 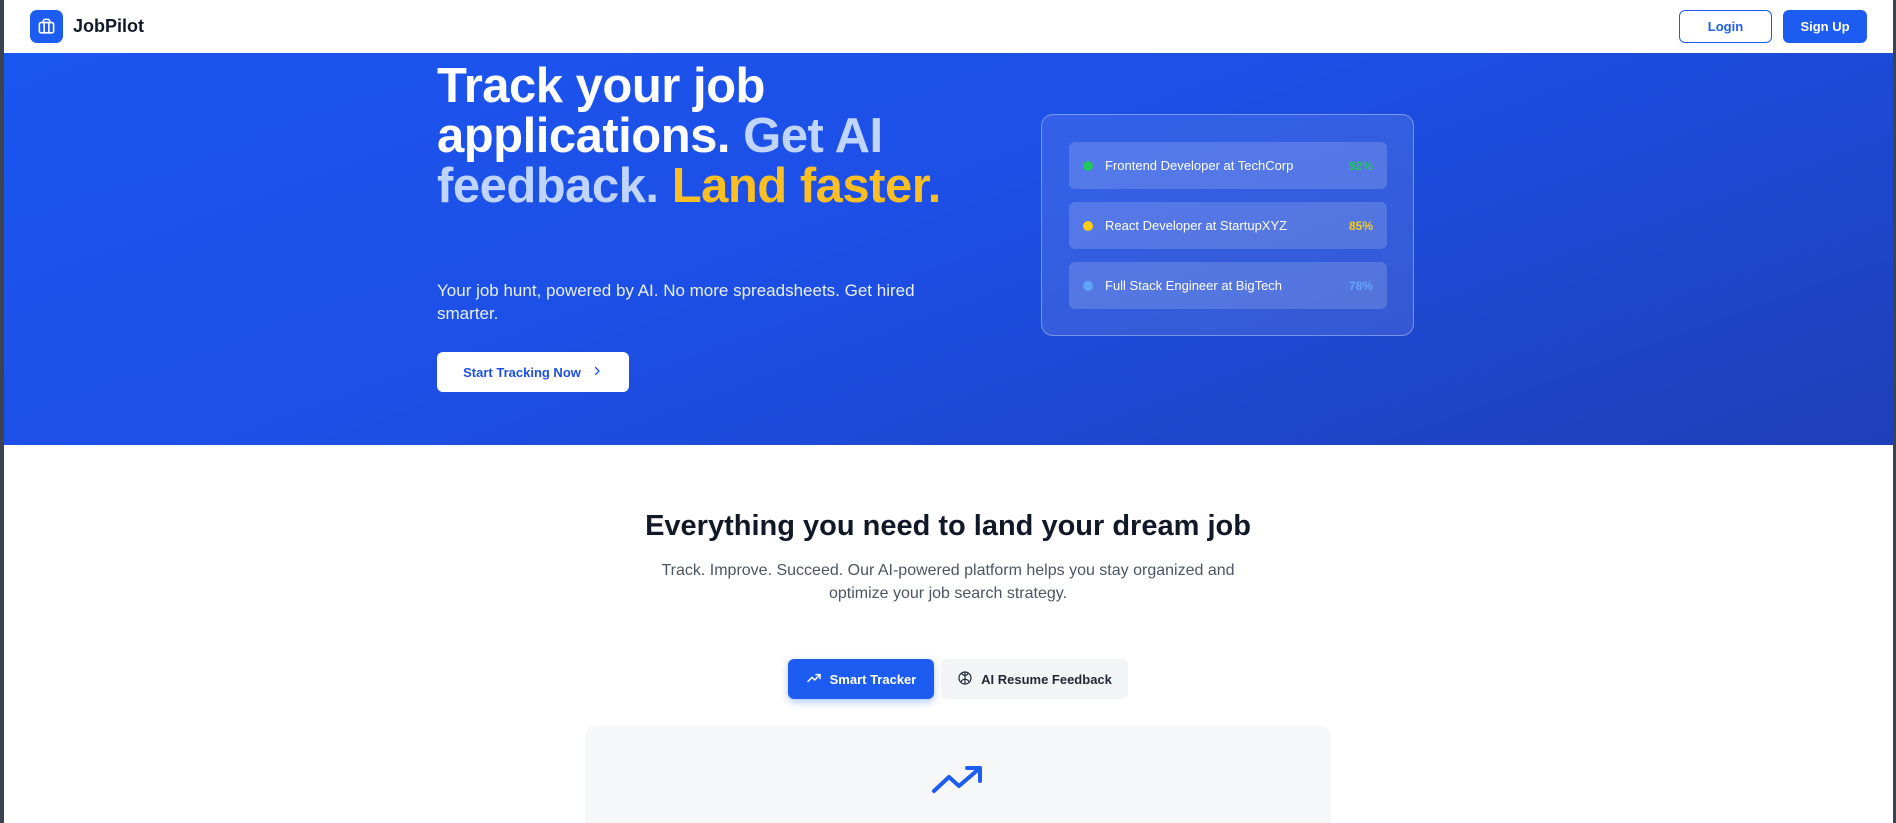 I want to click on job-match-score: 85%, so click(x=1360, y=225).